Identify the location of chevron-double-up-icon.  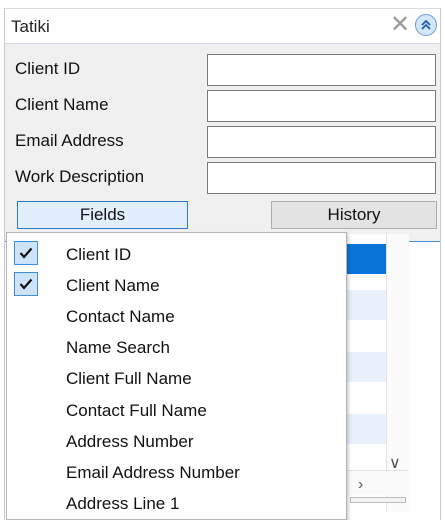
(426, 25).